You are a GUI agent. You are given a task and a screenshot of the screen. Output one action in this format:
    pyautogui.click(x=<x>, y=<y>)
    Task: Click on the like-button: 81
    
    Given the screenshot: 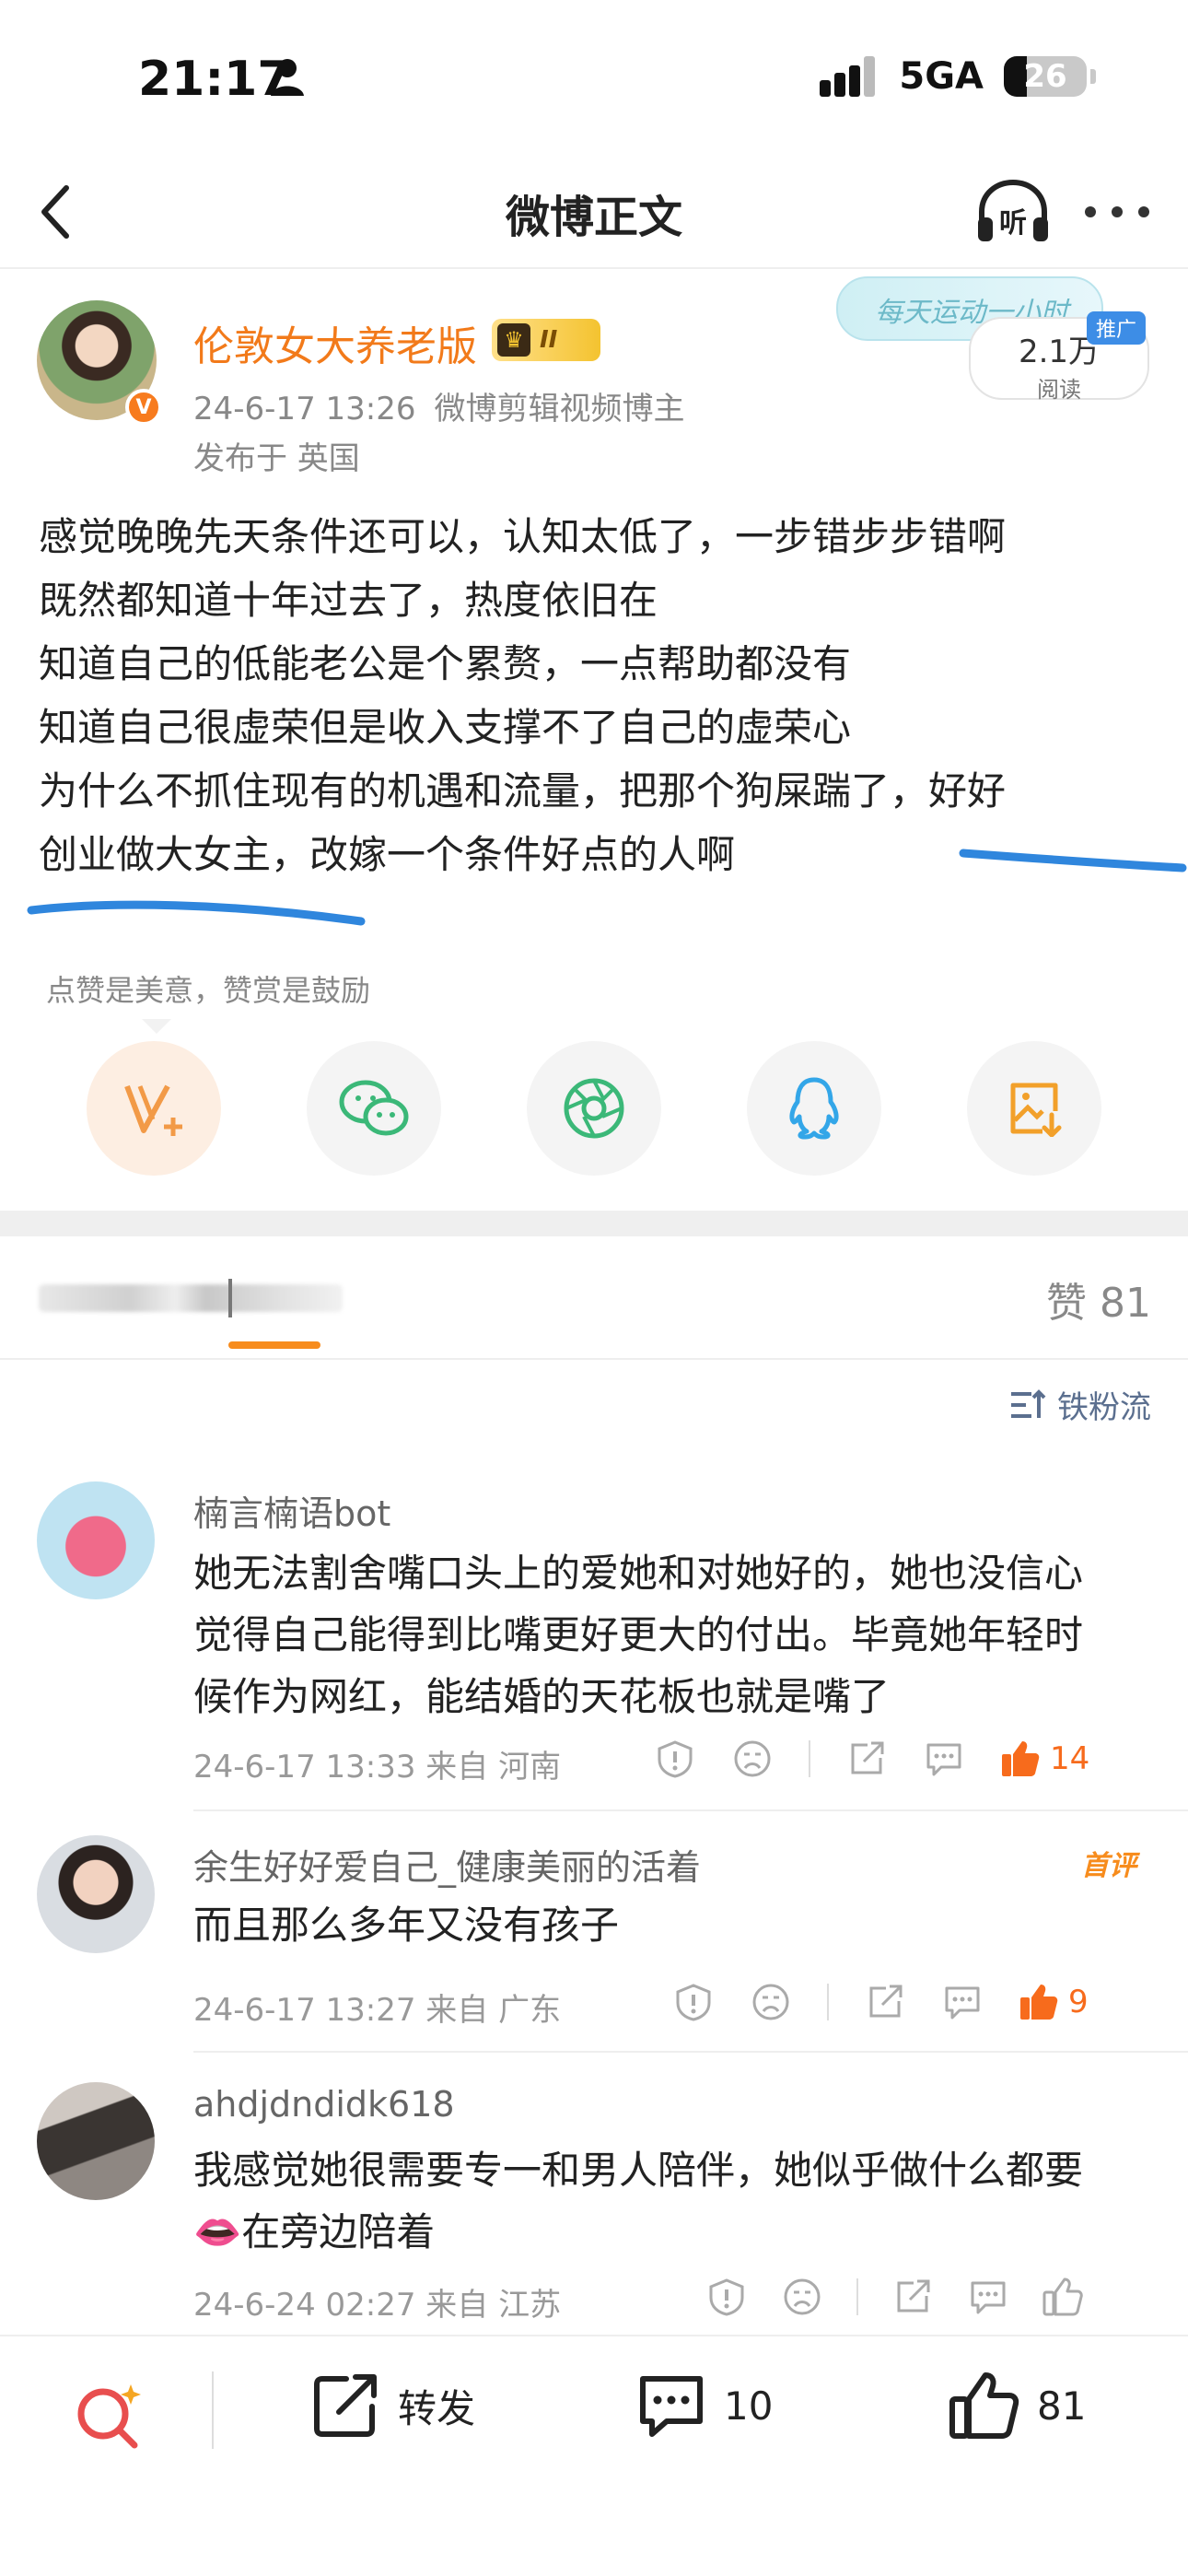 What is the action you would take?
    pyautogui.click(x=1017, y=2405)
    